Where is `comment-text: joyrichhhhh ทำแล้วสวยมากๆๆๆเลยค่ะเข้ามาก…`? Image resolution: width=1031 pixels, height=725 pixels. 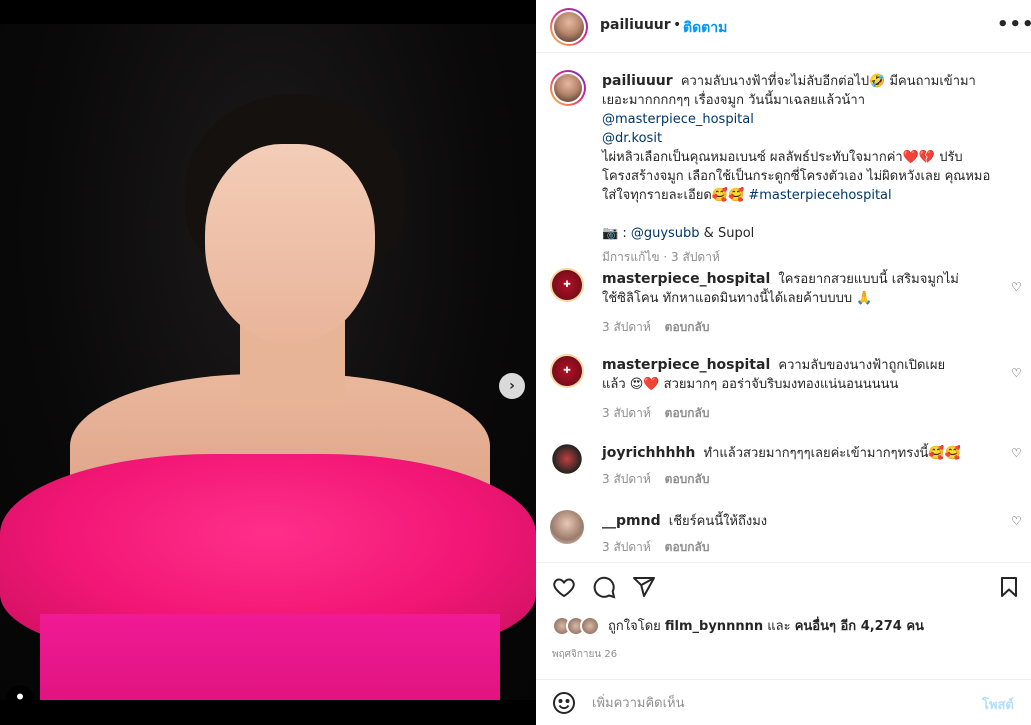
comment-text: joyrichhhhh ทำแล้วสวยมากๆๆๆเลยค่ะเข้ามาก… is located at coordinates (782, 453).